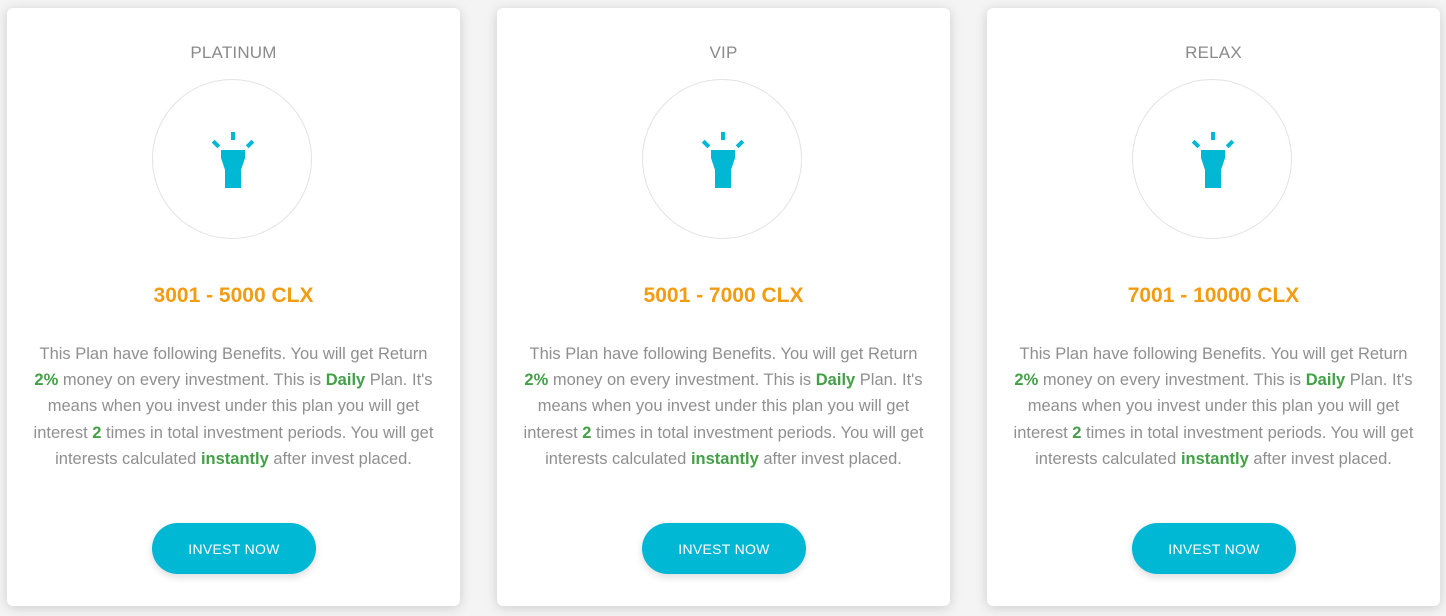  I want to click on plan-name: VIP, so click(723, 52).